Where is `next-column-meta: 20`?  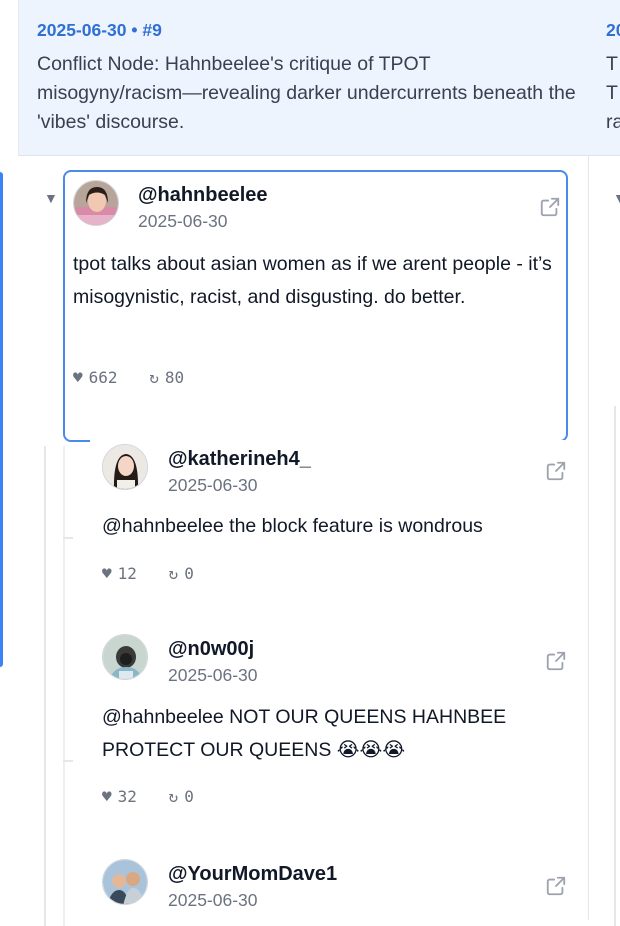
next-column-meta: 20 is located at coordinates (613, 30).